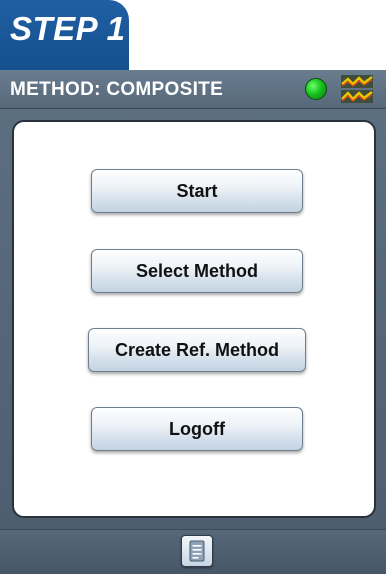 The width and height of the screenshot is (386, 574). What do you see at coordinates (117, 89) in the screenshot?
I see `method-title: METHOD: COMPOSITE` at bounding box center [117, 89].